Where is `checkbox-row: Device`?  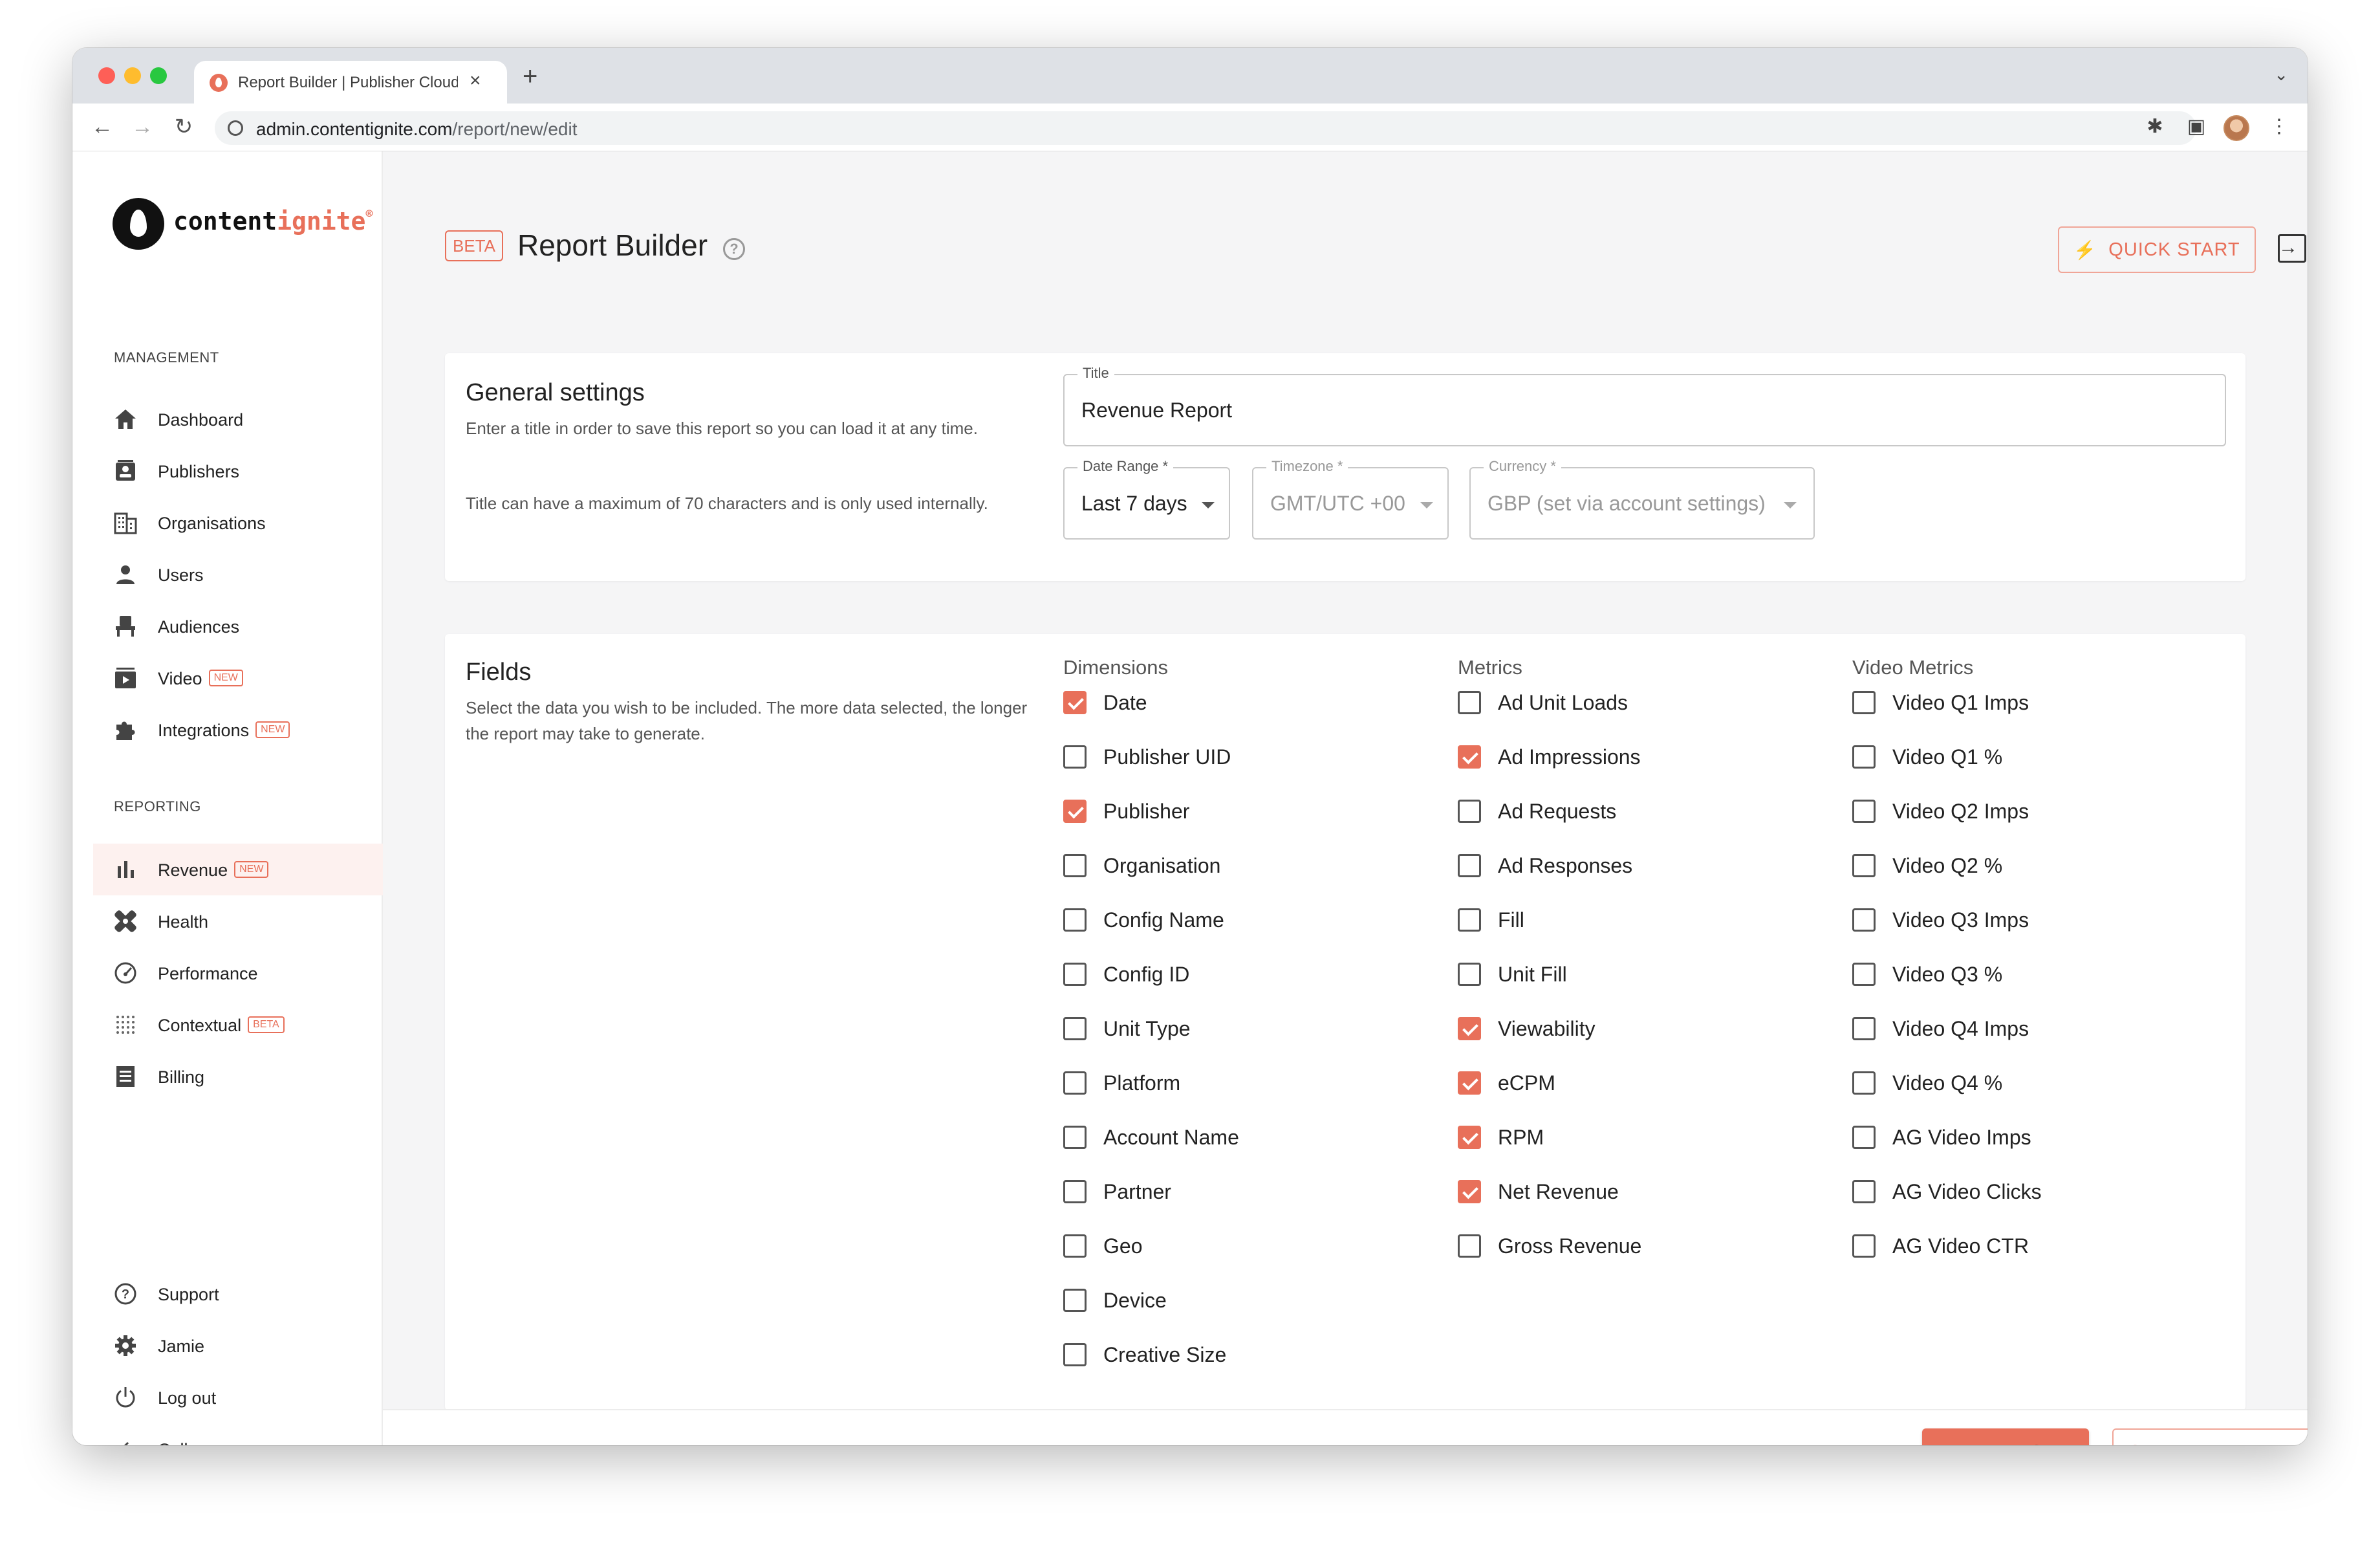 checkbox-row: Device is located at coordinates (1115, 1300).